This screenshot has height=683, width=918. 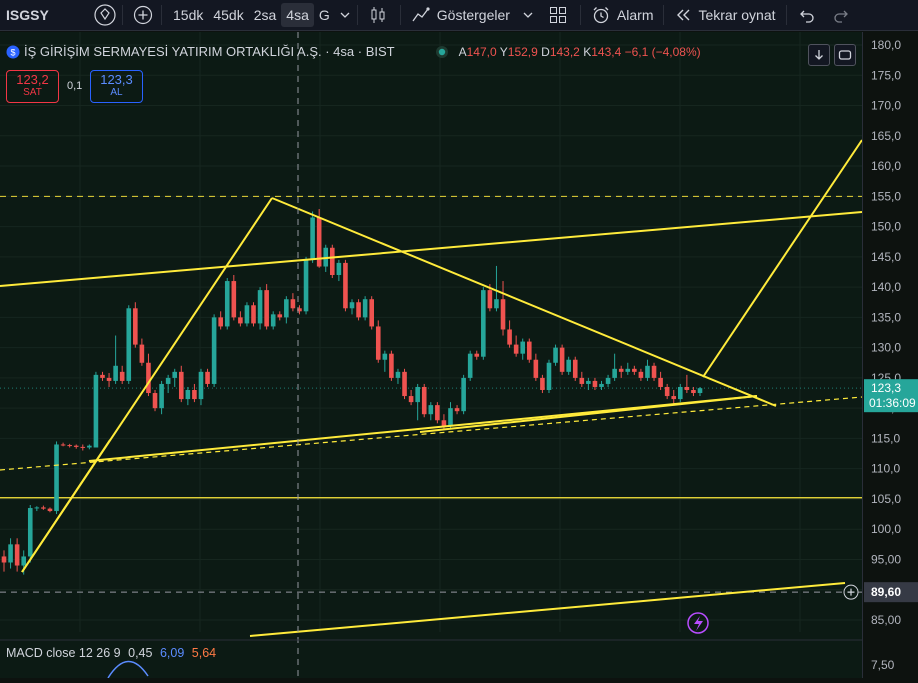 What do you see at coordinates (883, 665) in the screenshot?
I see `macd-tick-label: 7,50` at bounding box center [883, 665].